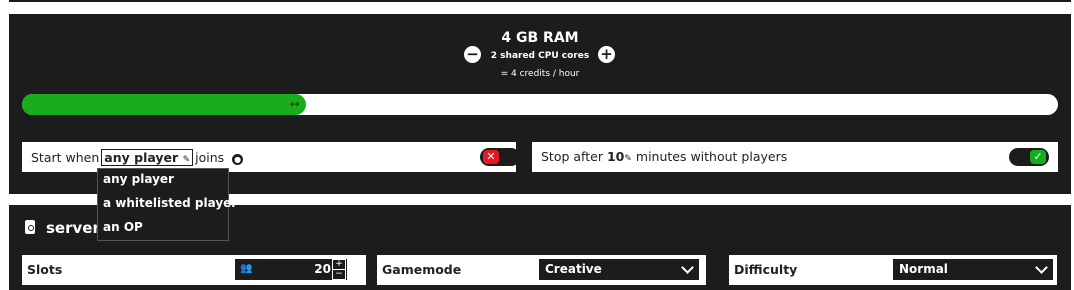  What do you see at coordinates (973, 269) in the screenshot?
I see `difficulty-select: Normal` at bounding box center [973, 269].